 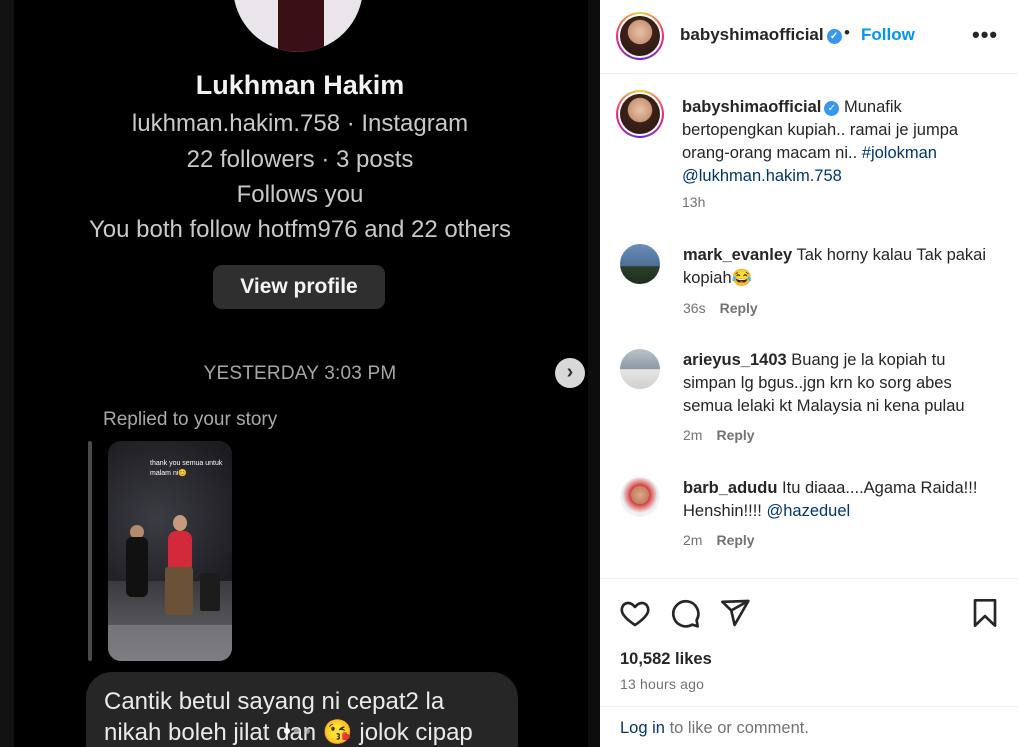 What do you see at coordinates (179, 591) in the screenshot?
I see `singer-skirt` at bounding box center [179, 591].